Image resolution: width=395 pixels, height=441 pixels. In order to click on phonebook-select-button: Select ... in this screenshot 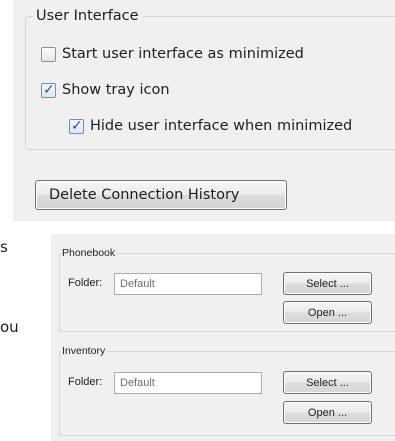, I will do `click(327, 283)`.